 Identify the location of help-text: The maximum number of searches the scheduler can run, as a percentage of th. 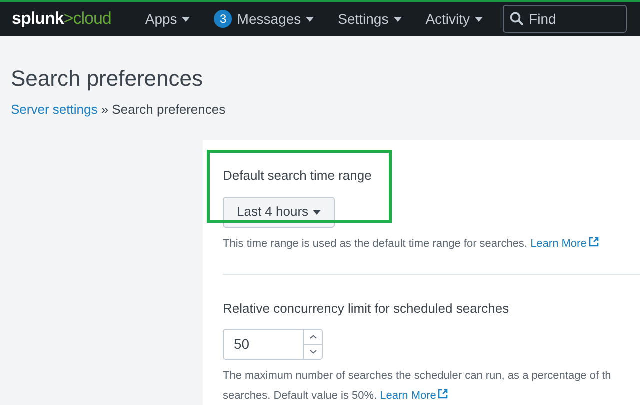
(417, 376).